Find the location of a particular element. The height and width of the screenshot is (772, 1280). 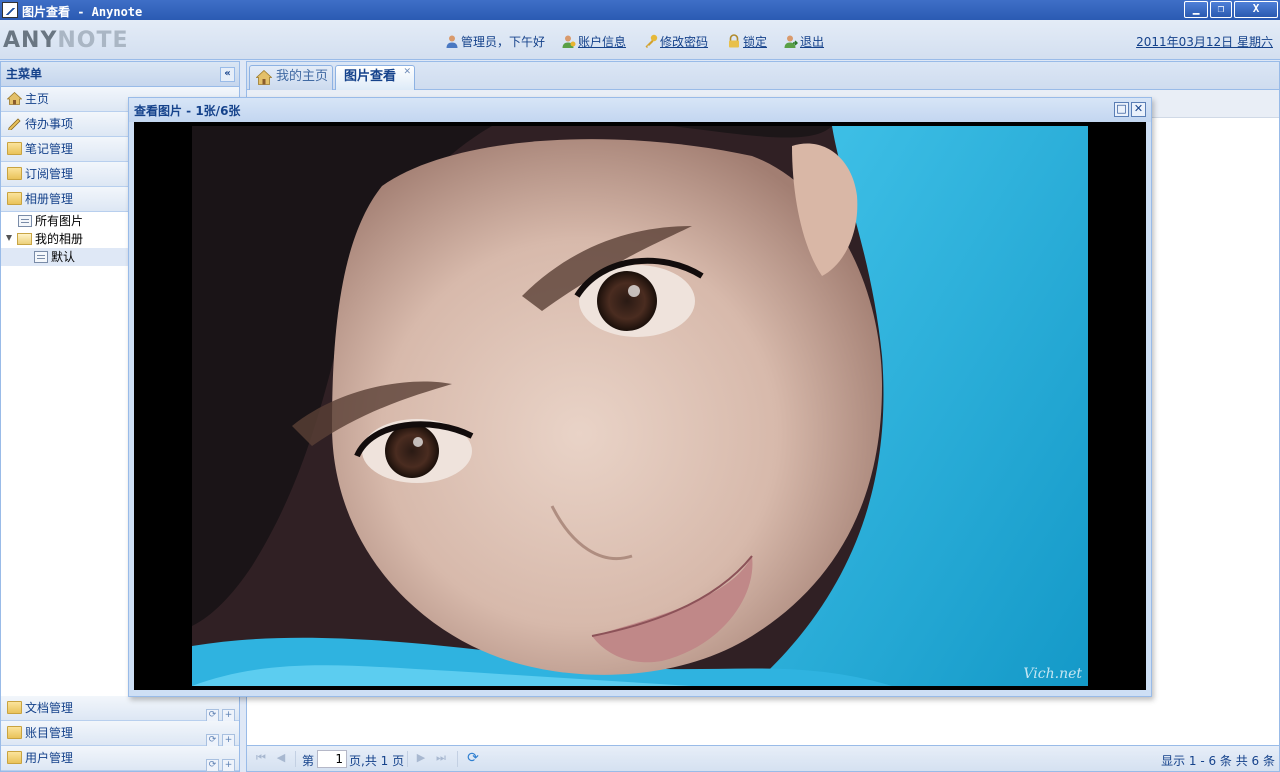

window-title: 图片查看 - Anynote is located at coordinates (82, 12).